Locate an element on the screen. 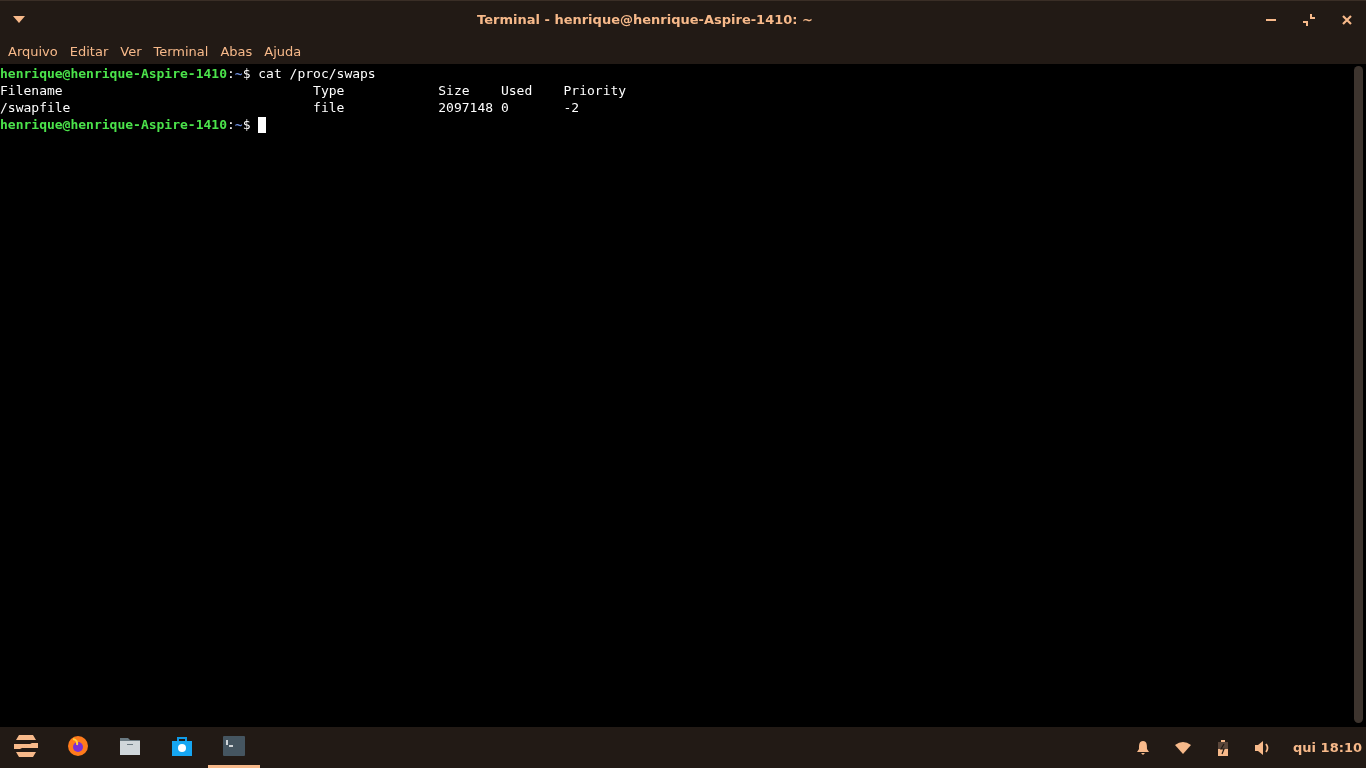 Image resolution: width=1366 pixels, height=768 pixels. terminal-text: /swapfile file 2097148 0 -2 is located at coordinates (290, 107).